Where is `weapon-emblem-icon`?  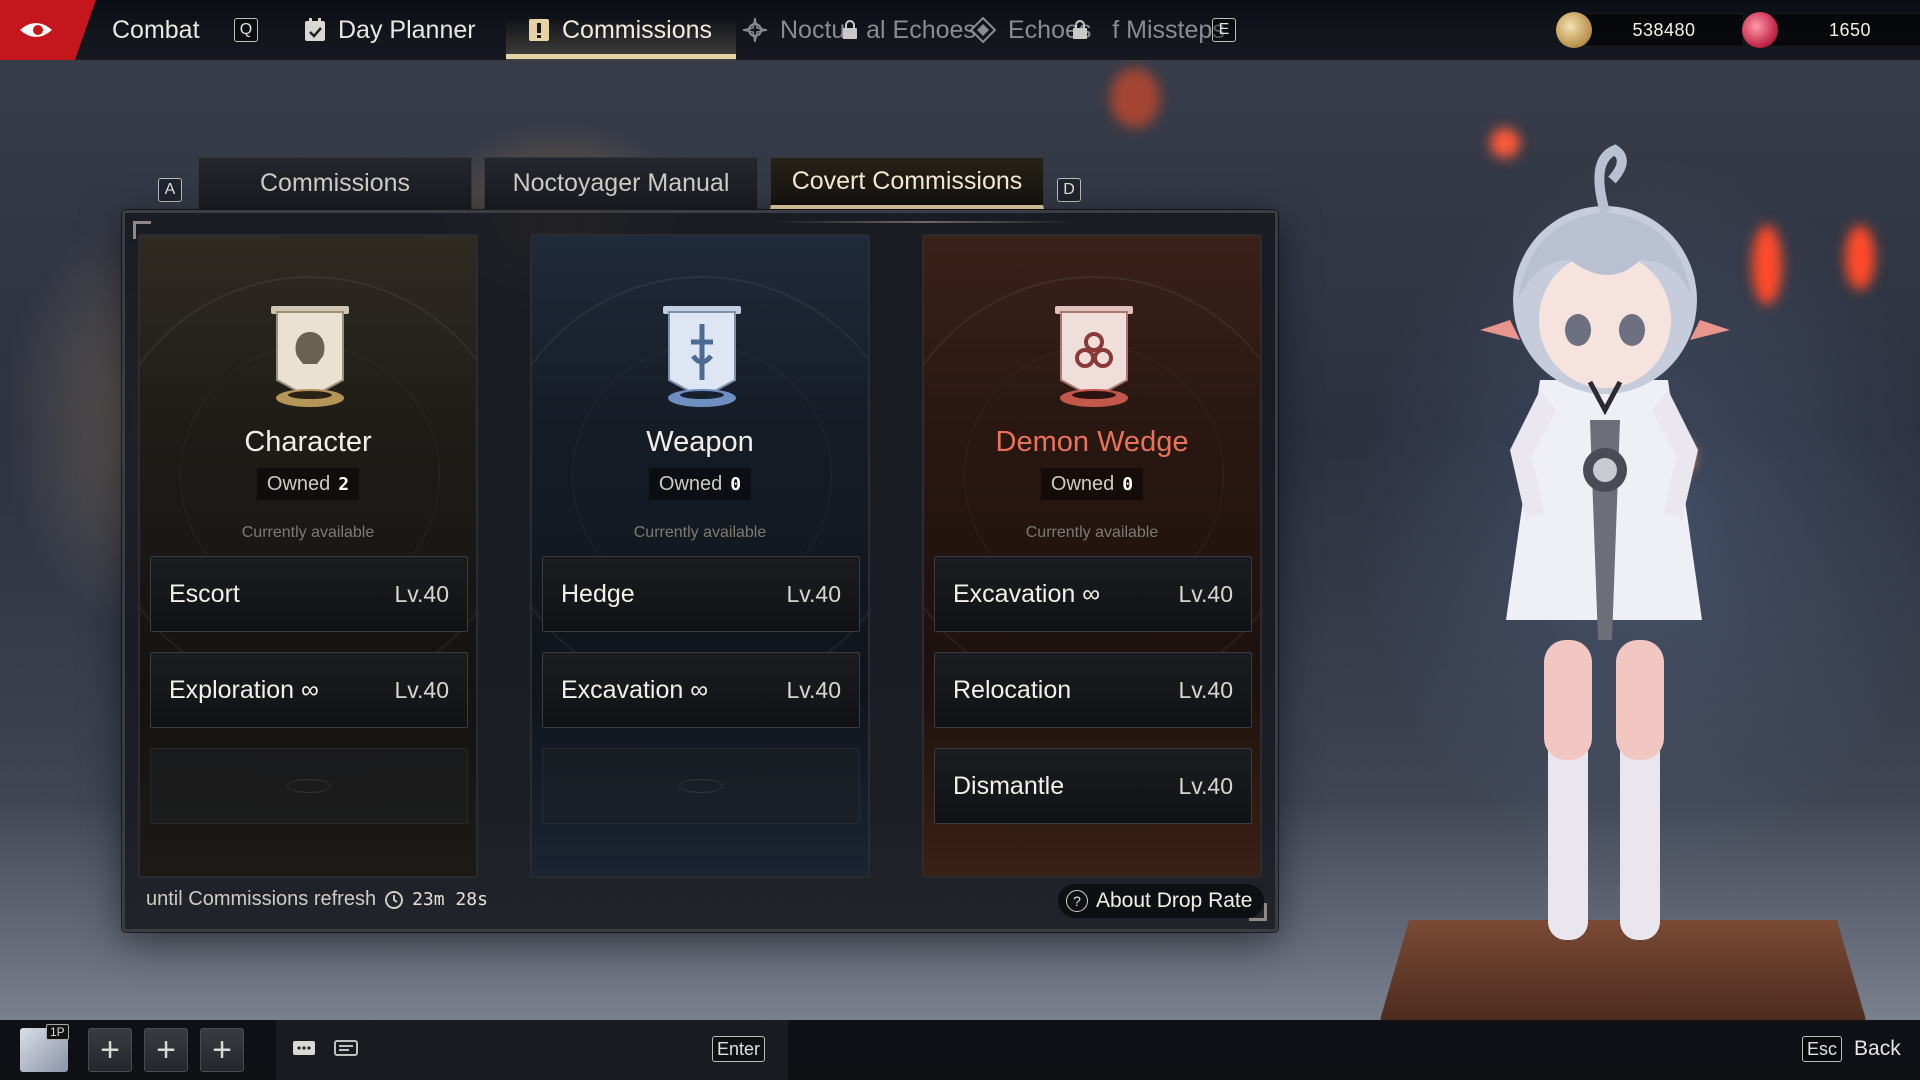
weapon-emblem-icon is located at coordinates (702, 356).